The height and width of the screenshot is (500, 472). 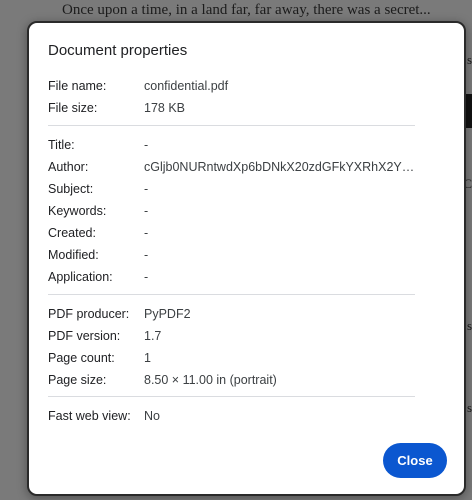 I want to click on property-row-subject: Subject: -, so click(x=231, y=189).